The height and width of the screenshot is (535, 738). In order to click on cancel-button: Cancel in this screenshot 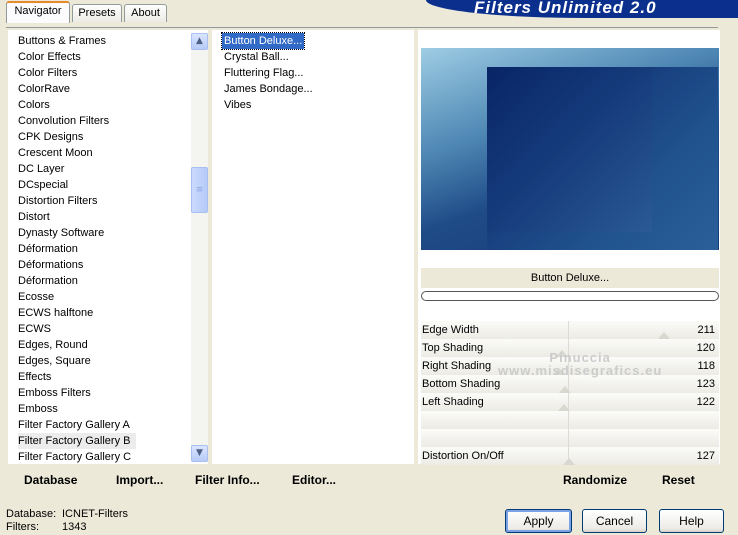, I will do `click(614, 521)`.